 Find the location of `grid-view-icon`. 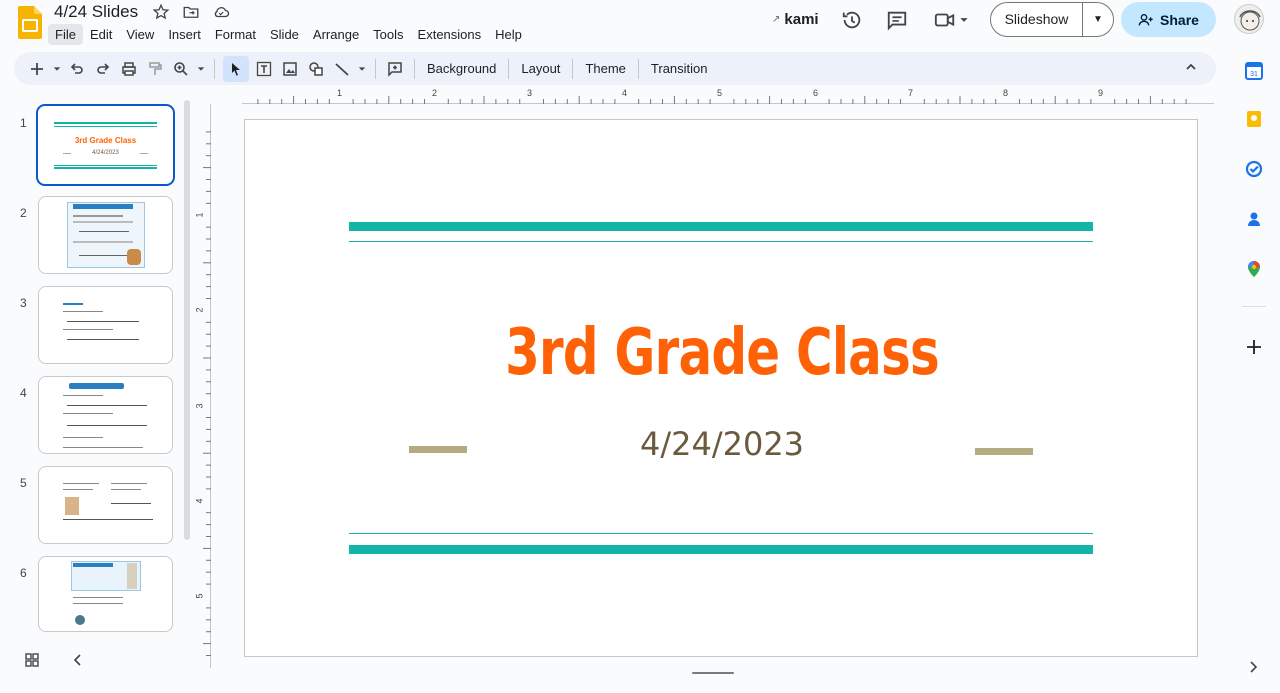

grid-view-icon is located at coordinates (32, 660).